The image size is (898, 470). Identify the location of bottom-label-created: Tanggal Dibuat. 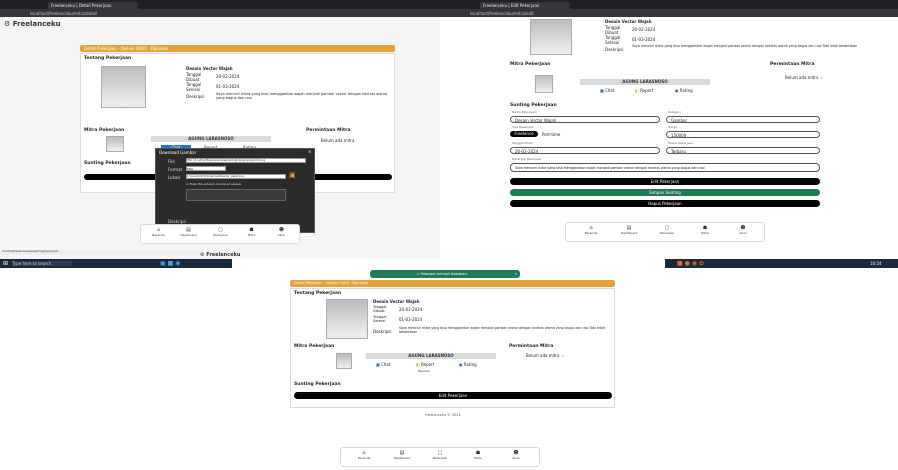
(380, 309).